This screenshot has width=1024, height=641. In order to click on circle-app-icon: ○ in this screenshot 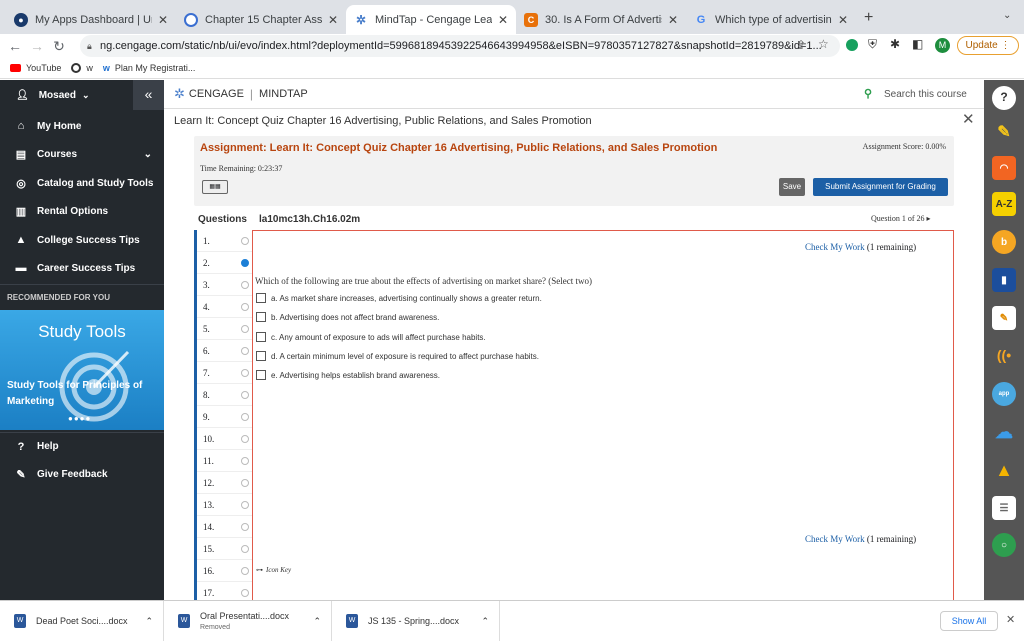, I will do `click(1004, 545)`.